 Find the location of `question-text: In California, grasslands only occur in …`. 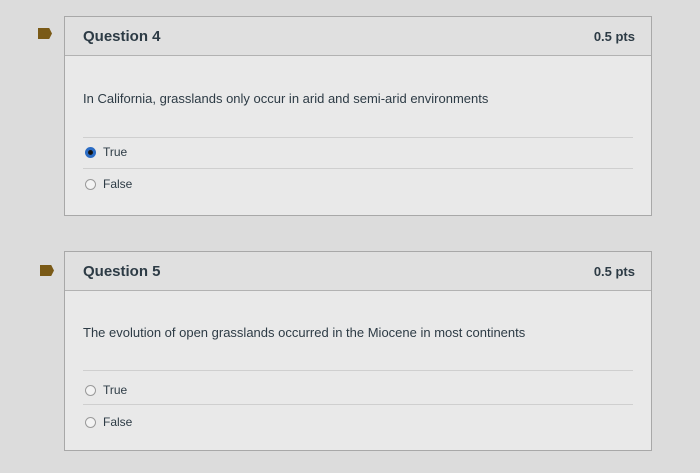

question-text: In California, grasslands only occur in … is located at coordinates (286, 98).